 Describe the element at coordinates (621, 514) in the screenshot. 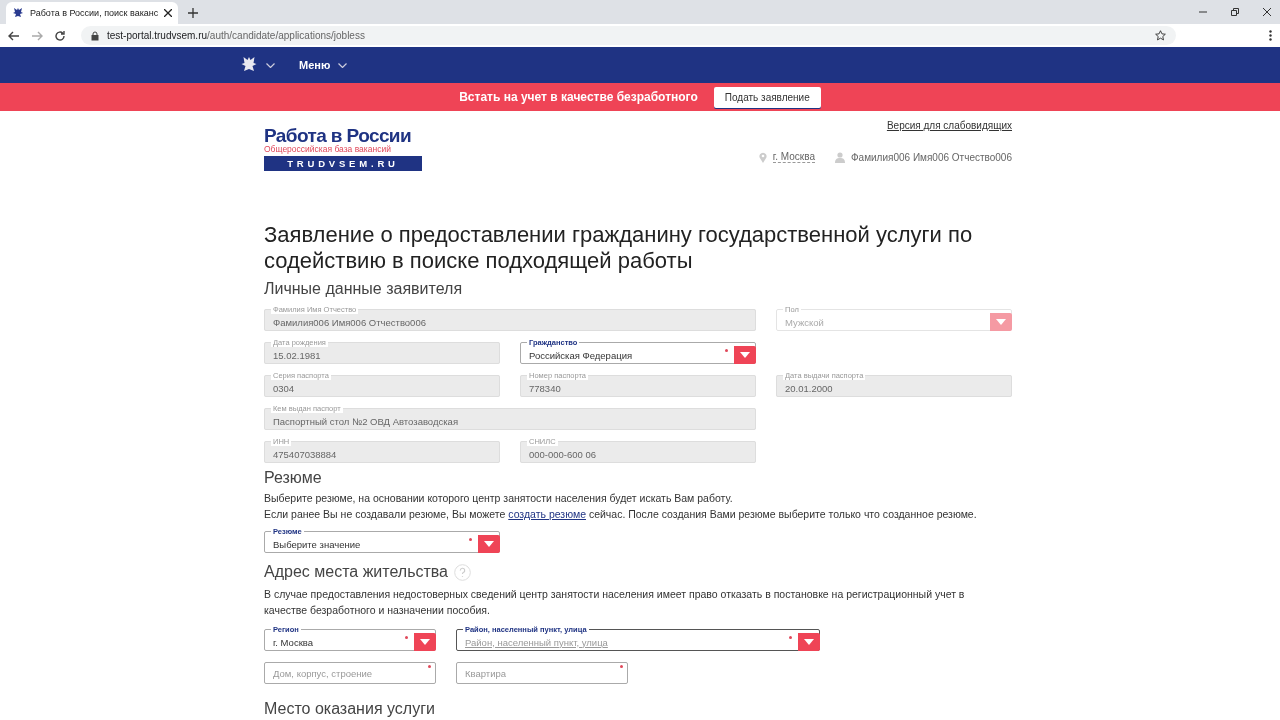

I see `description-text: Если ранее Вы не создавали резюме, Вы можете создать резюме сейчас. После создания Вами резюме выберите только что созданное резюме.` at that location.